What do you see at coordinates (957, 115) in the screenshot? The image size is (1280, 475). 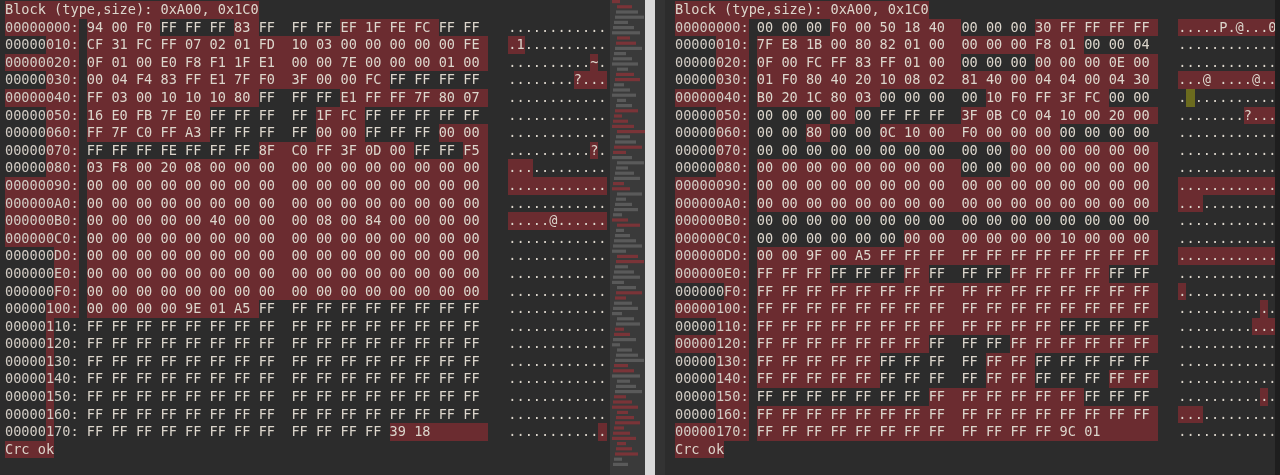 I see `hex-bytes: 00 00 00 00 00 FF FF FF 3F 0B C0 04 10 00 20 00` at bounding box center [957, 115].